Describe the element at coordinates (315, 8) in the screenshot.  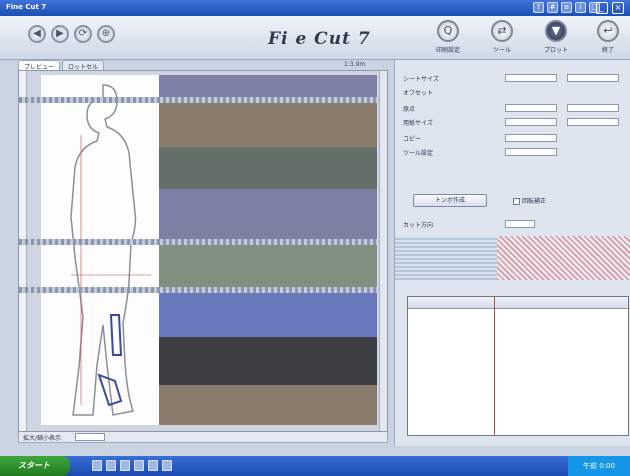
I see `title-bar: Fine Cut 7 ? # ≡ i □ _ ×` at that location.